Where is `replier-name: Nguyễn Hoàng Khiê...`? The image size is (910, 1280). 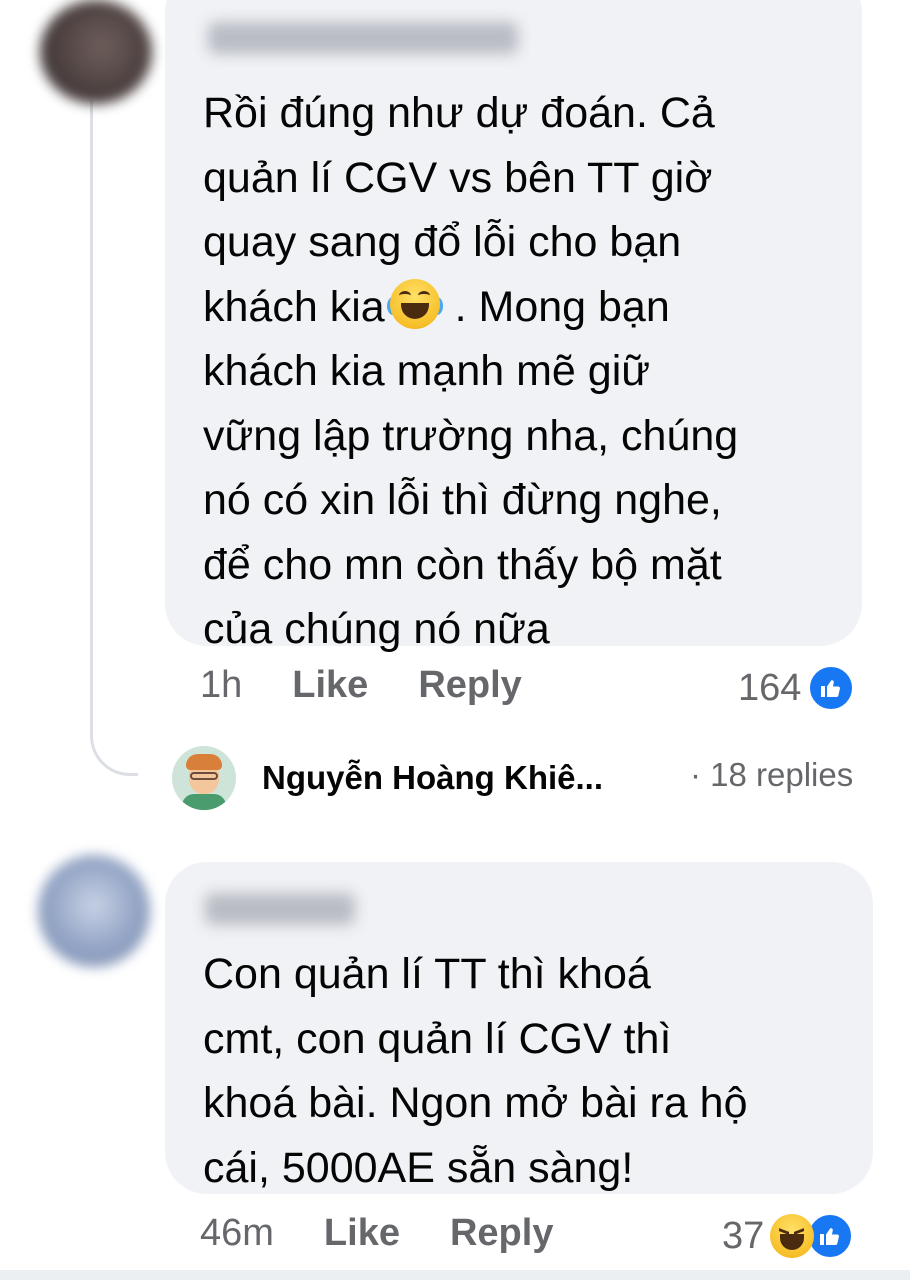
replier-name: Nguyễn Hoàng Khiê... is located at coordinates (432, 778).